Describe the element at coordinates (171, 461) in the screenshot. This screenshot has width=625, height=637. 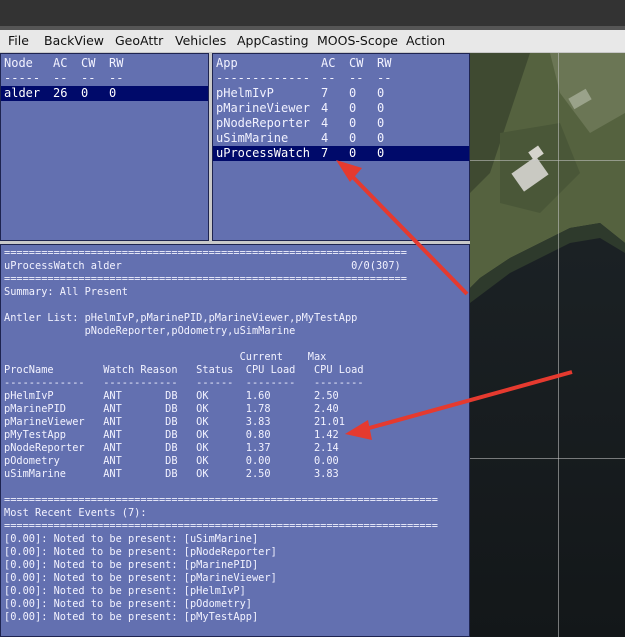
I see `report-table-row: pOdometry ANT DB OK 0.00 0.00` at that location.